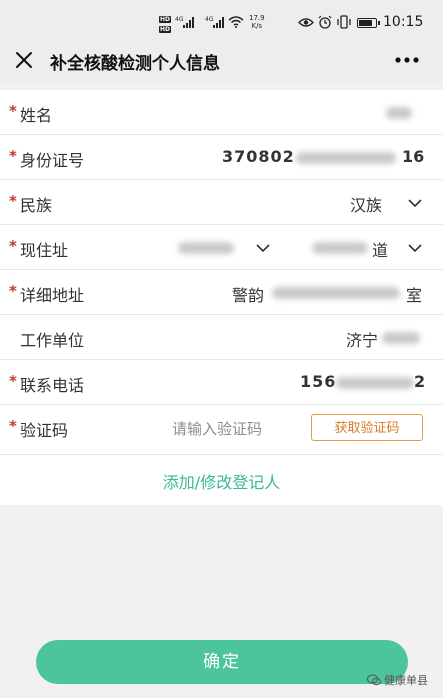 The width and height of the screenshot is (443, 698). I want to click on close-icon, so click(24, 60).